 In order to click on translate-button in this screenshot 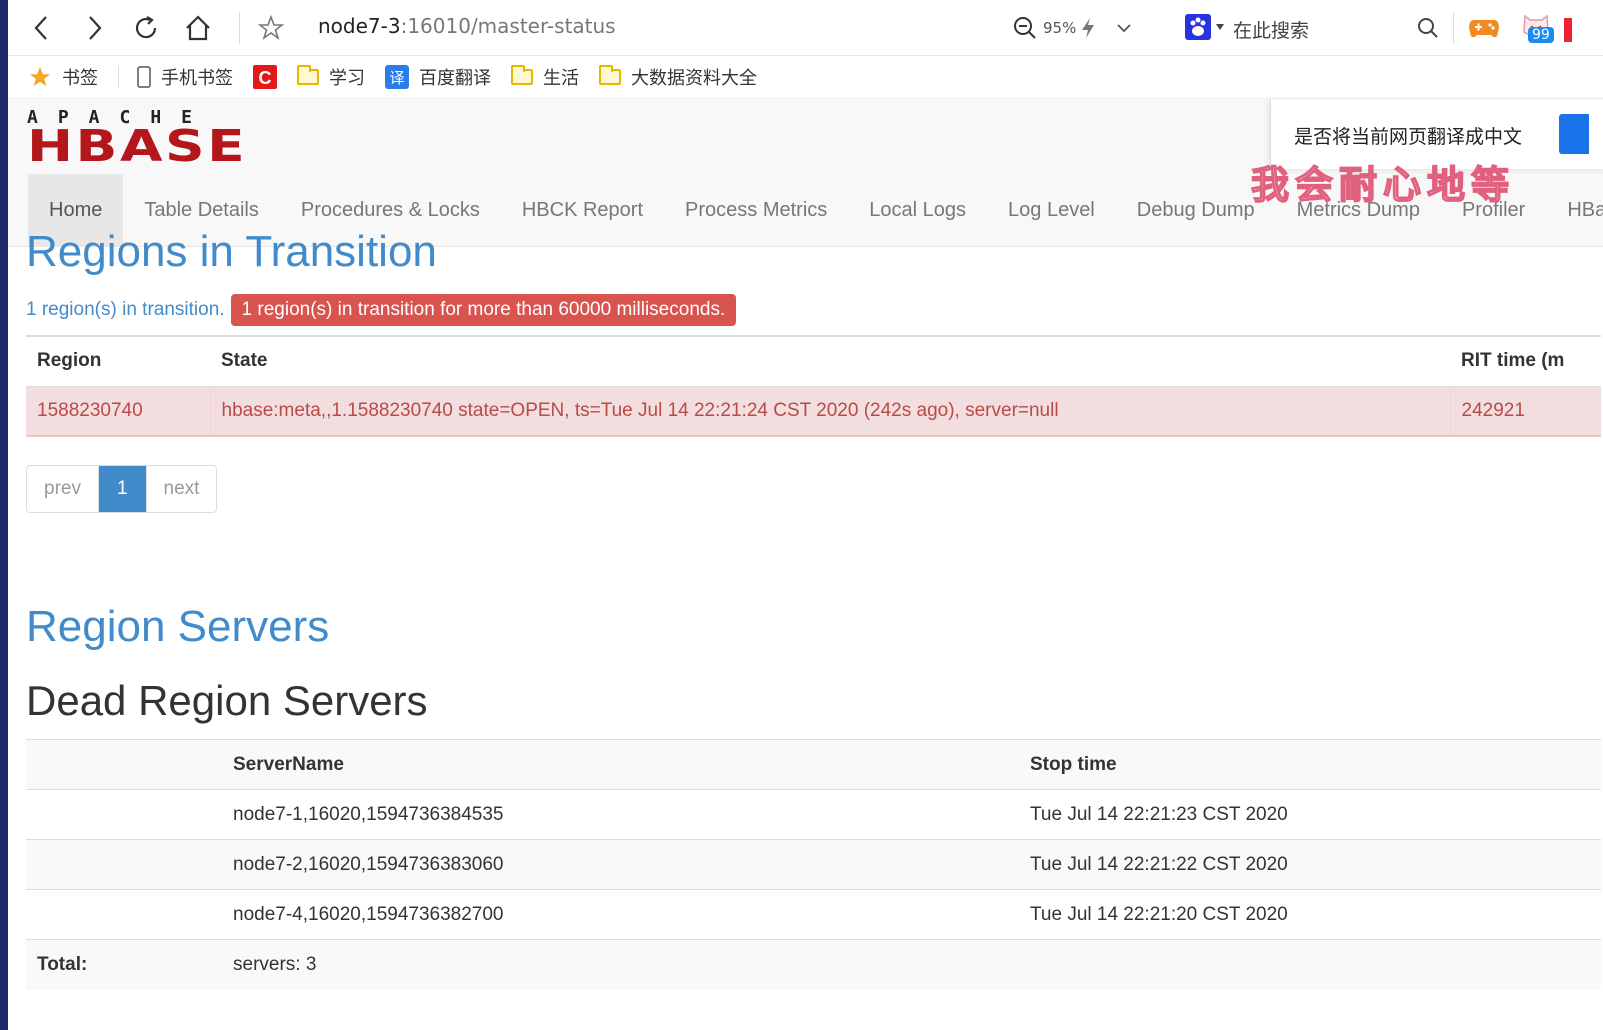, I will do `click(1574, 134)`.